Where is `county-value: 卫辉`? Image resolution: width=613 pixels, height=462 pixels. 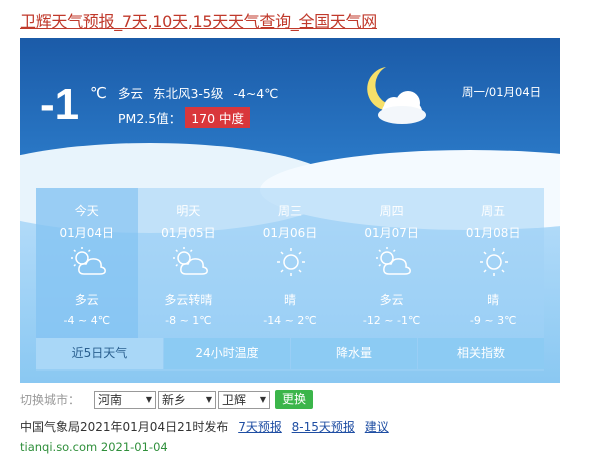 county-value: 卫辉 is located at coordinates (234, 400).